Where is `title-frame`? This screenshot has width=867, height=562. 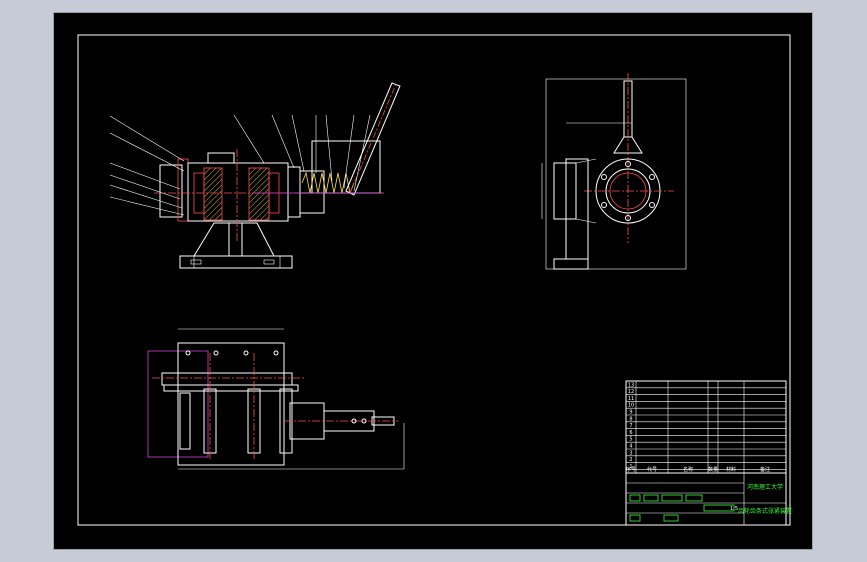
title-frame is located at coordinates (706, 499).